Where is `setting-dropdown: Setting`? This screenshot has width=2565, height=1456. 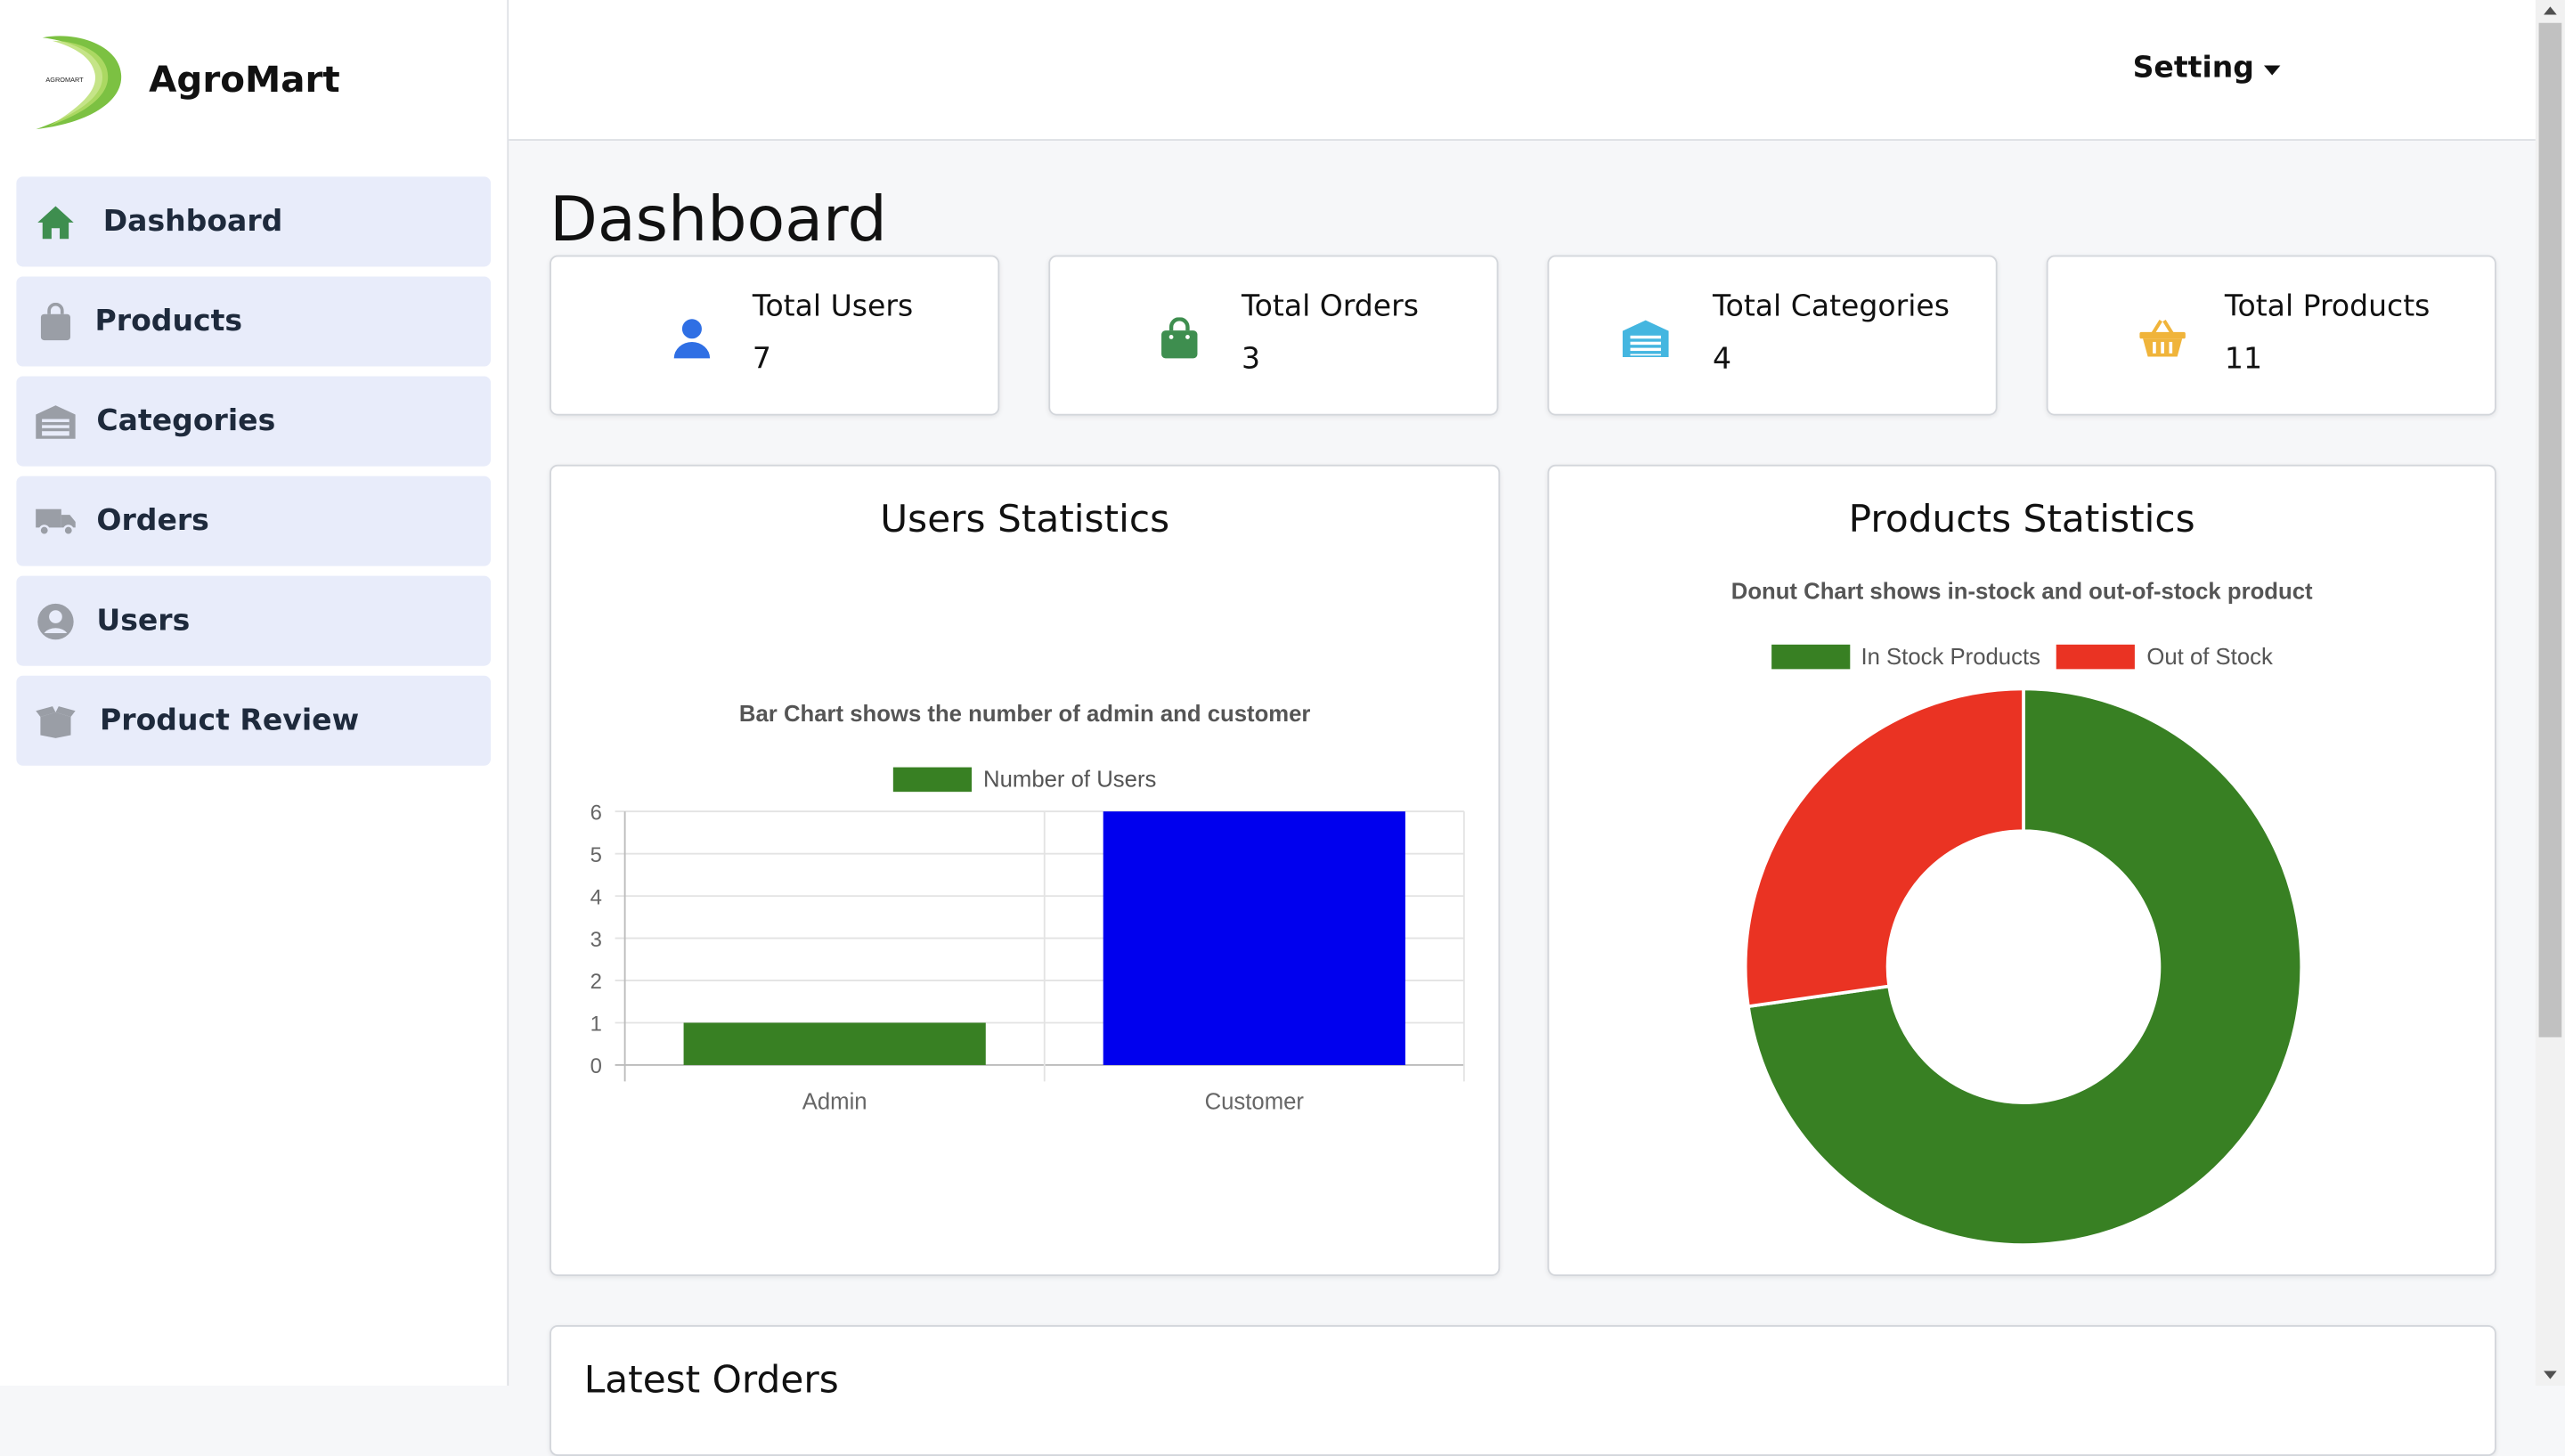
setting-dropdown: Setting is located at coordinates (2207, 68).